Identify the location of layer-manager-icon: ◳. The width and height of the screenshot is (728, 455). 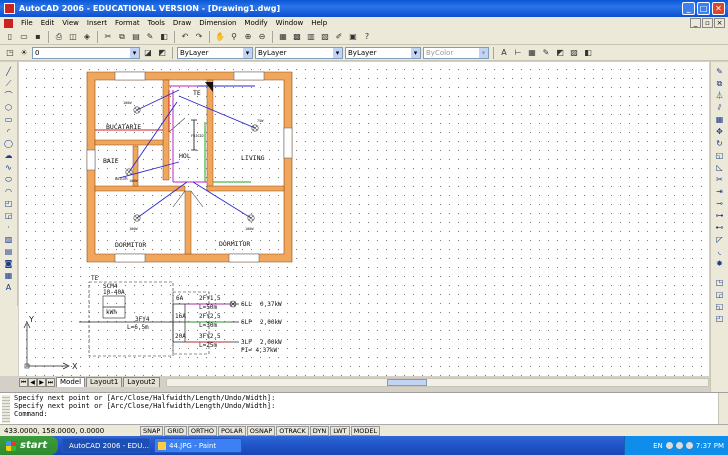
(10, 53).